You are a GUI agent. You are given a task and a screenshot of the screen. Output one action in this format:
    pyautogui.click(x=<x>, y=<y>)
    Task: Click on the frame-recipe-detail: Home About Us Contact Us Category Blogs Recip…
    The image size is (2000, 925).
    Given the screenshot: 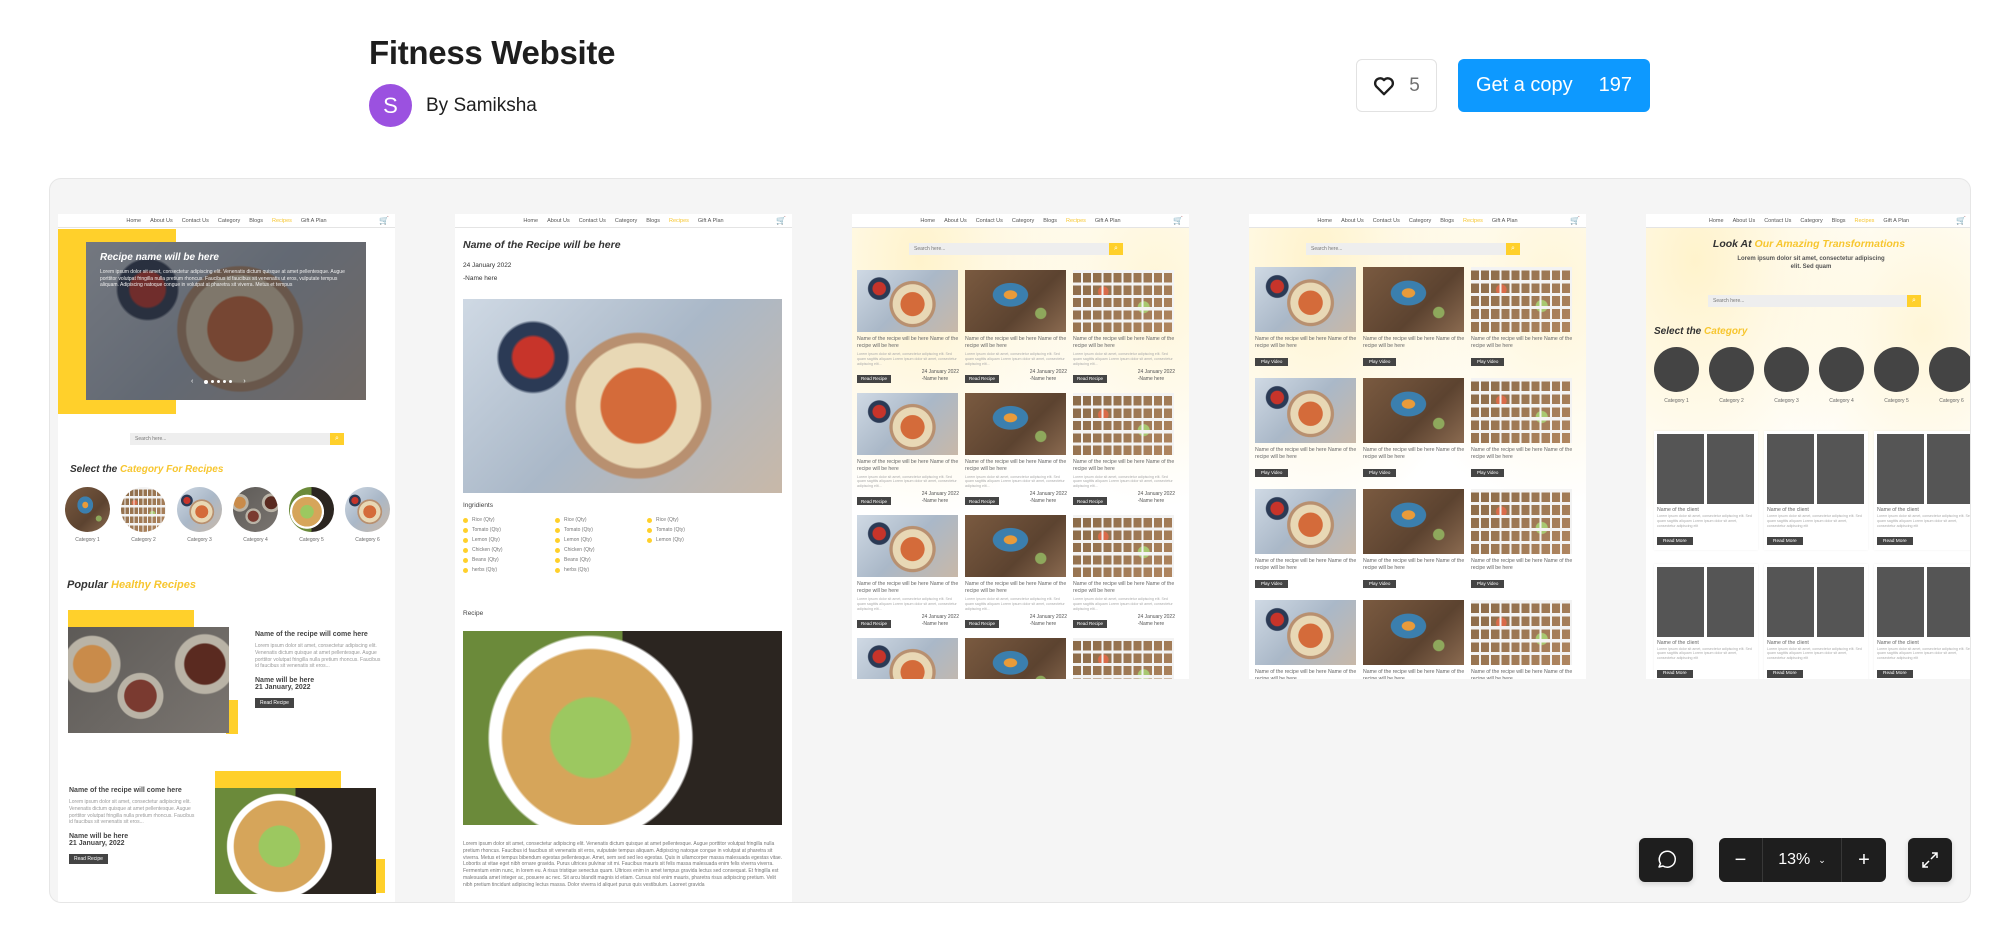 What is the action you would take?
    pyautogui.click(x=623, y=558)
    